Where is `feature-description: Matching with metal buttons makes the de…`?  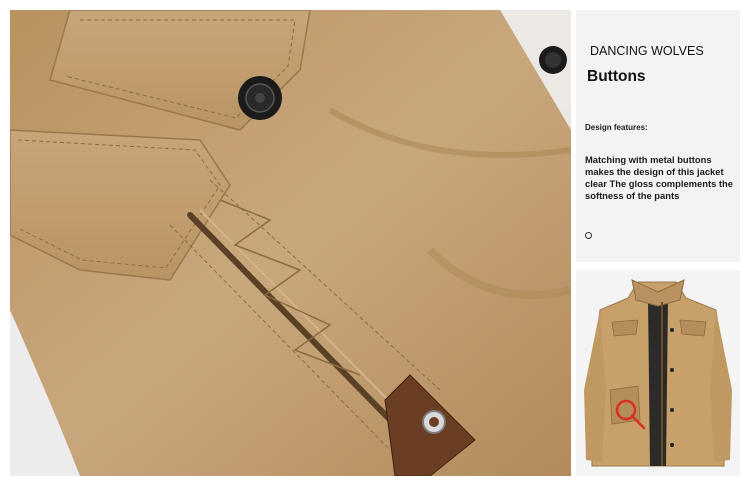 feature-description: Matching with metal buttons makes the de… is located at coordinates (659, 177).